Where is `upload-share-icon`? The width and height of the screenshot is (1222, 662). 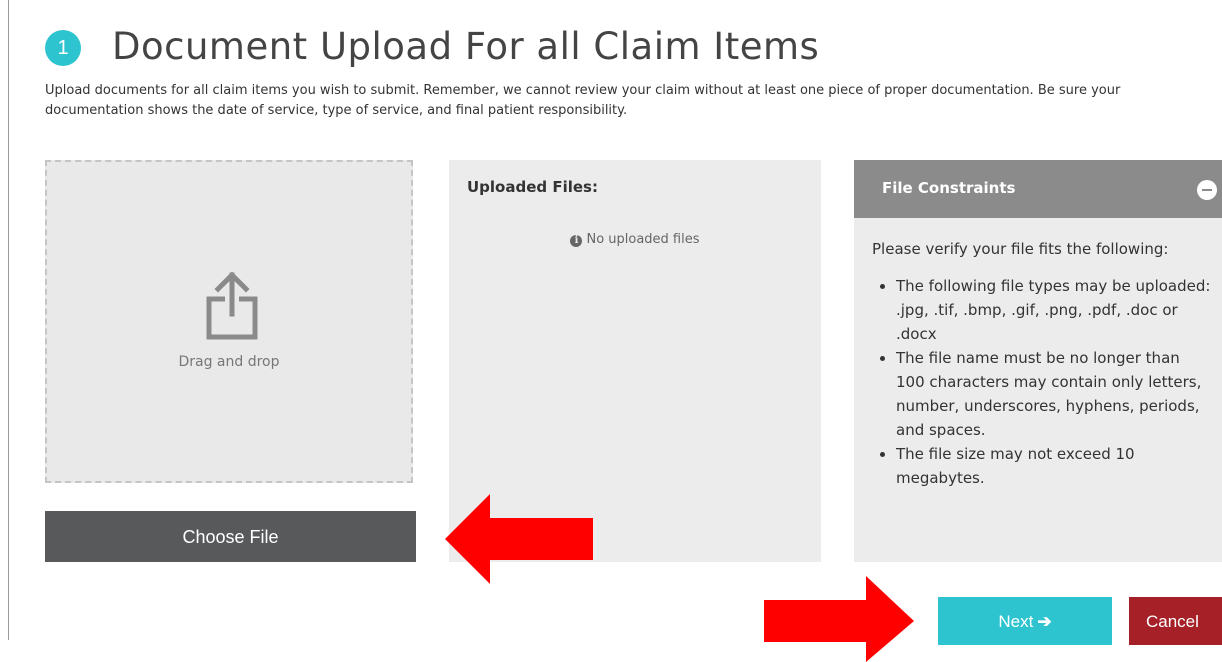 upload-share-icon is located at coordinates (232, 306).